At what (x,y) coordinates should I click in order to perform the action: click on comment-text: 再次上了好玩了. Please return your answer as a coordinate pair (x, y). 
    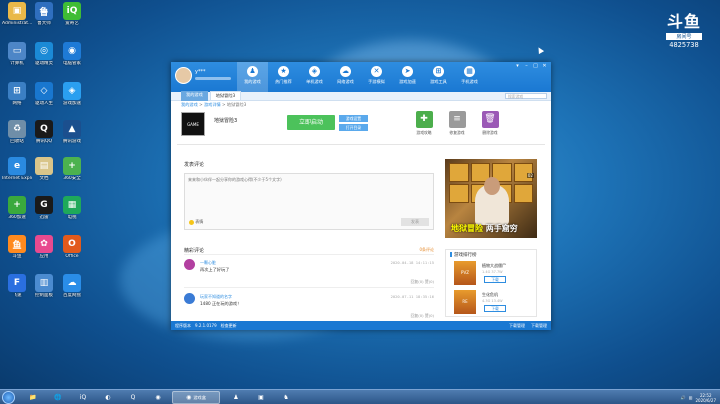
    Looking at the image, I should click on (215, 269).